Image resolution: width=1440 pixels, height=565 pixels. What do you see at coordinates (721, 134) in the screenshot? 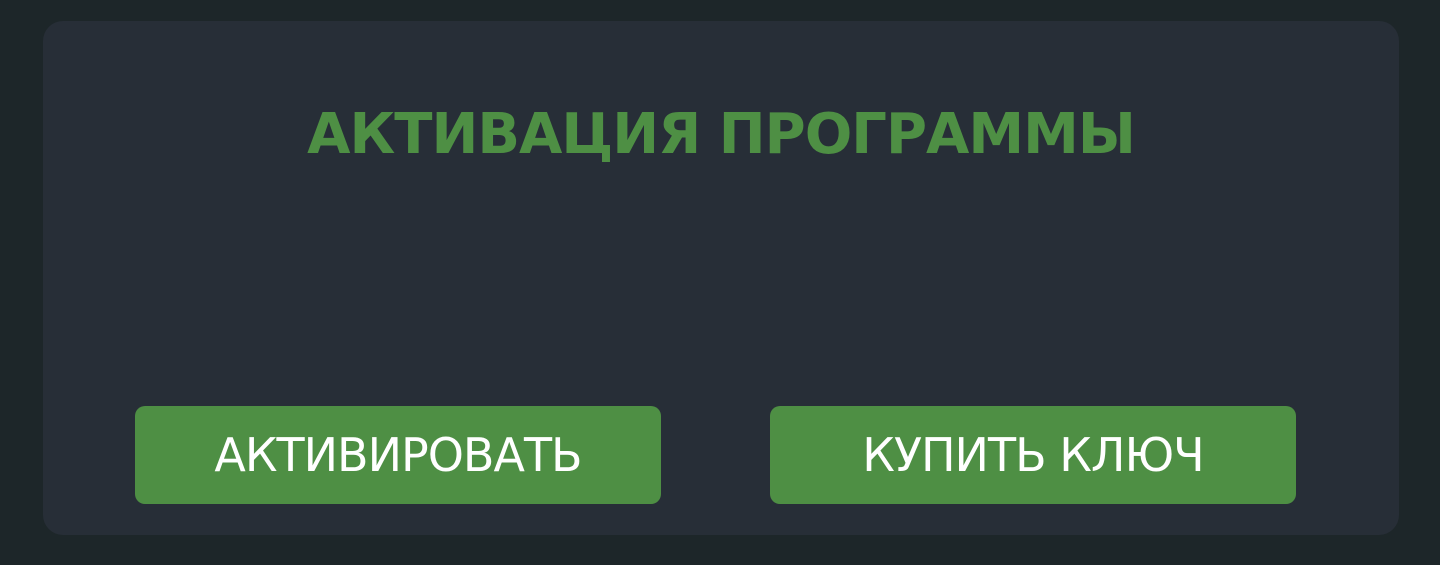
I see `dialog-title: АКТИВАЦИЯ ПРОГРАММЫ` at bounding box center [721, 134].